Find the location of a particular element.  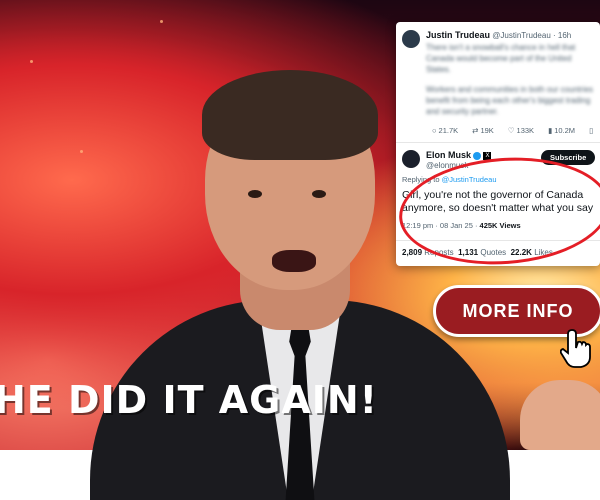

reply-author: Elon Musk is located at coordinates (449, 155).